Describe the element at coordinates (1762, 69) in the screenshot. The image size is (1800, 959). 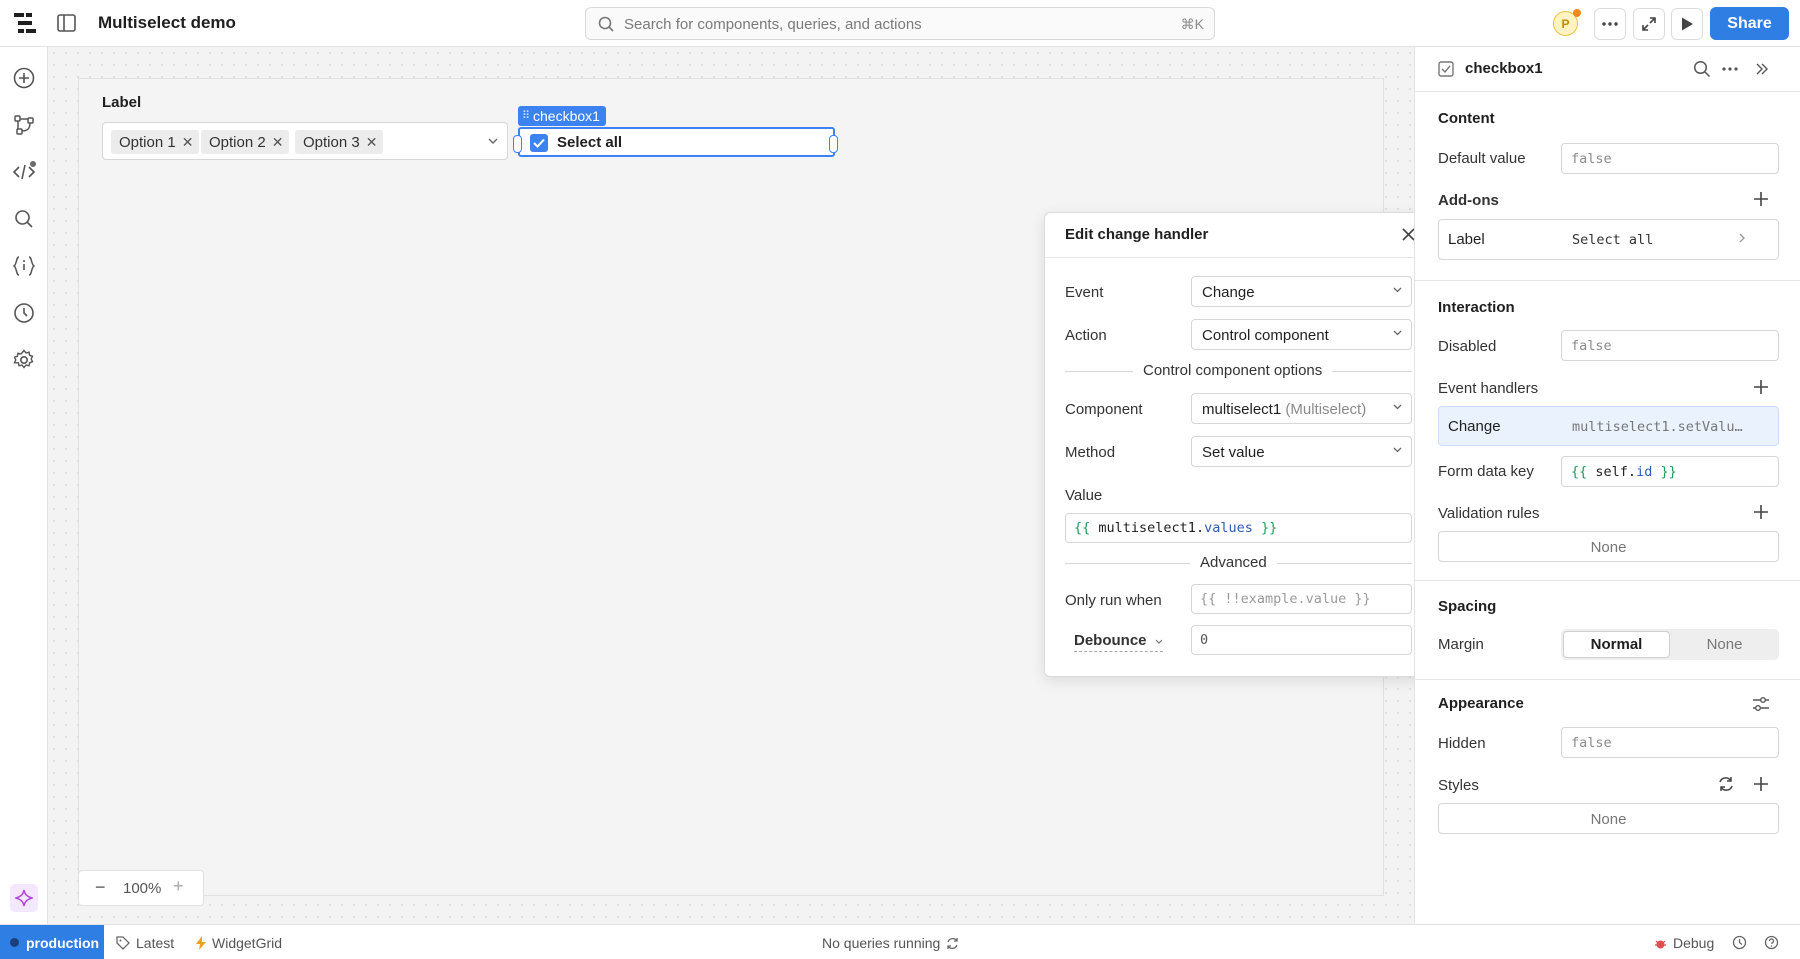
I see `collapse-panel-icon` at that location.